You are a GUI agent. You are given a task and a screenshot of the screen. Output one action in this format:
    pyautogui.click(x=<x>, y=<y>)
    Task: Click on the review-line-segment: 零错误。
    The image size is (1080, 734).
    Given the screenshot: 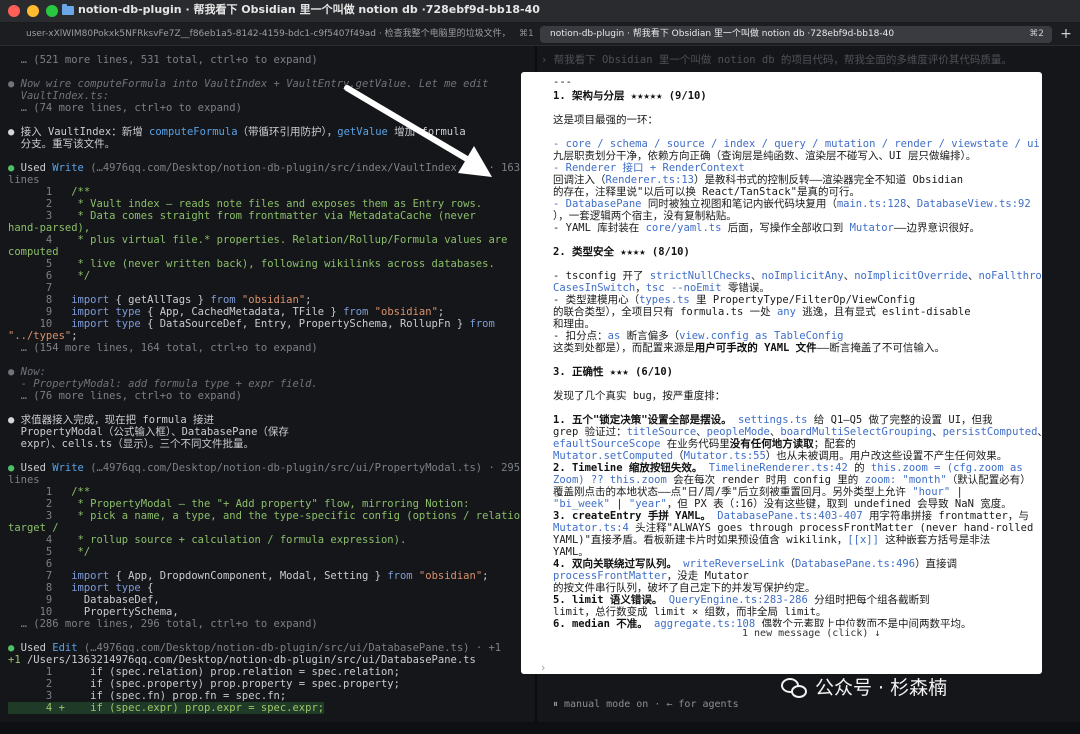 What is the action you would take?
    pyautogui.click(x=745, y=288)
    